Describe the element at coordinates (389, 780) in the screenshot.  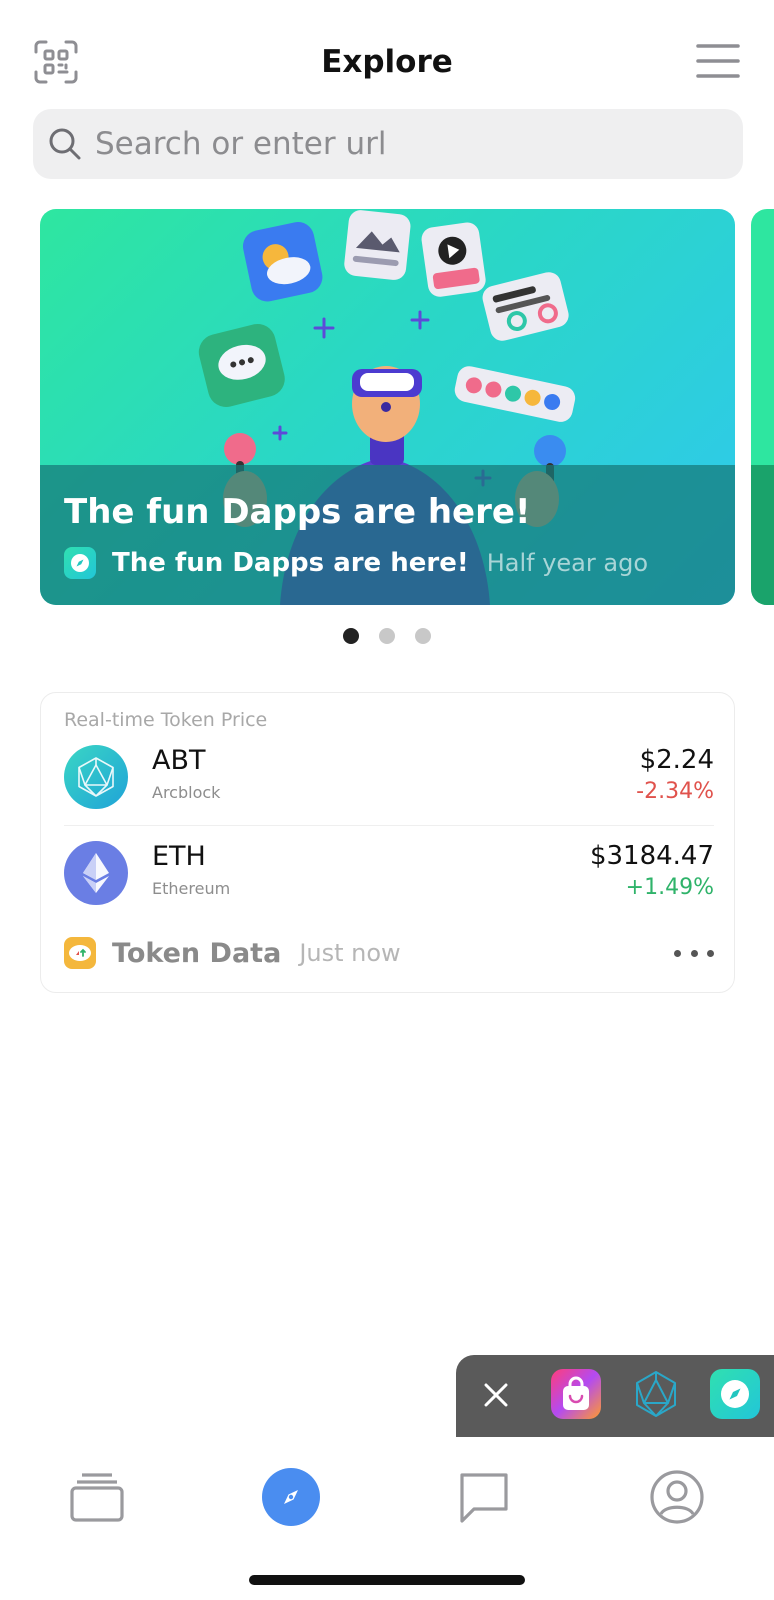
I see `token-row-abt: ABT Arcblock $2.24 -2.34%` at that location.